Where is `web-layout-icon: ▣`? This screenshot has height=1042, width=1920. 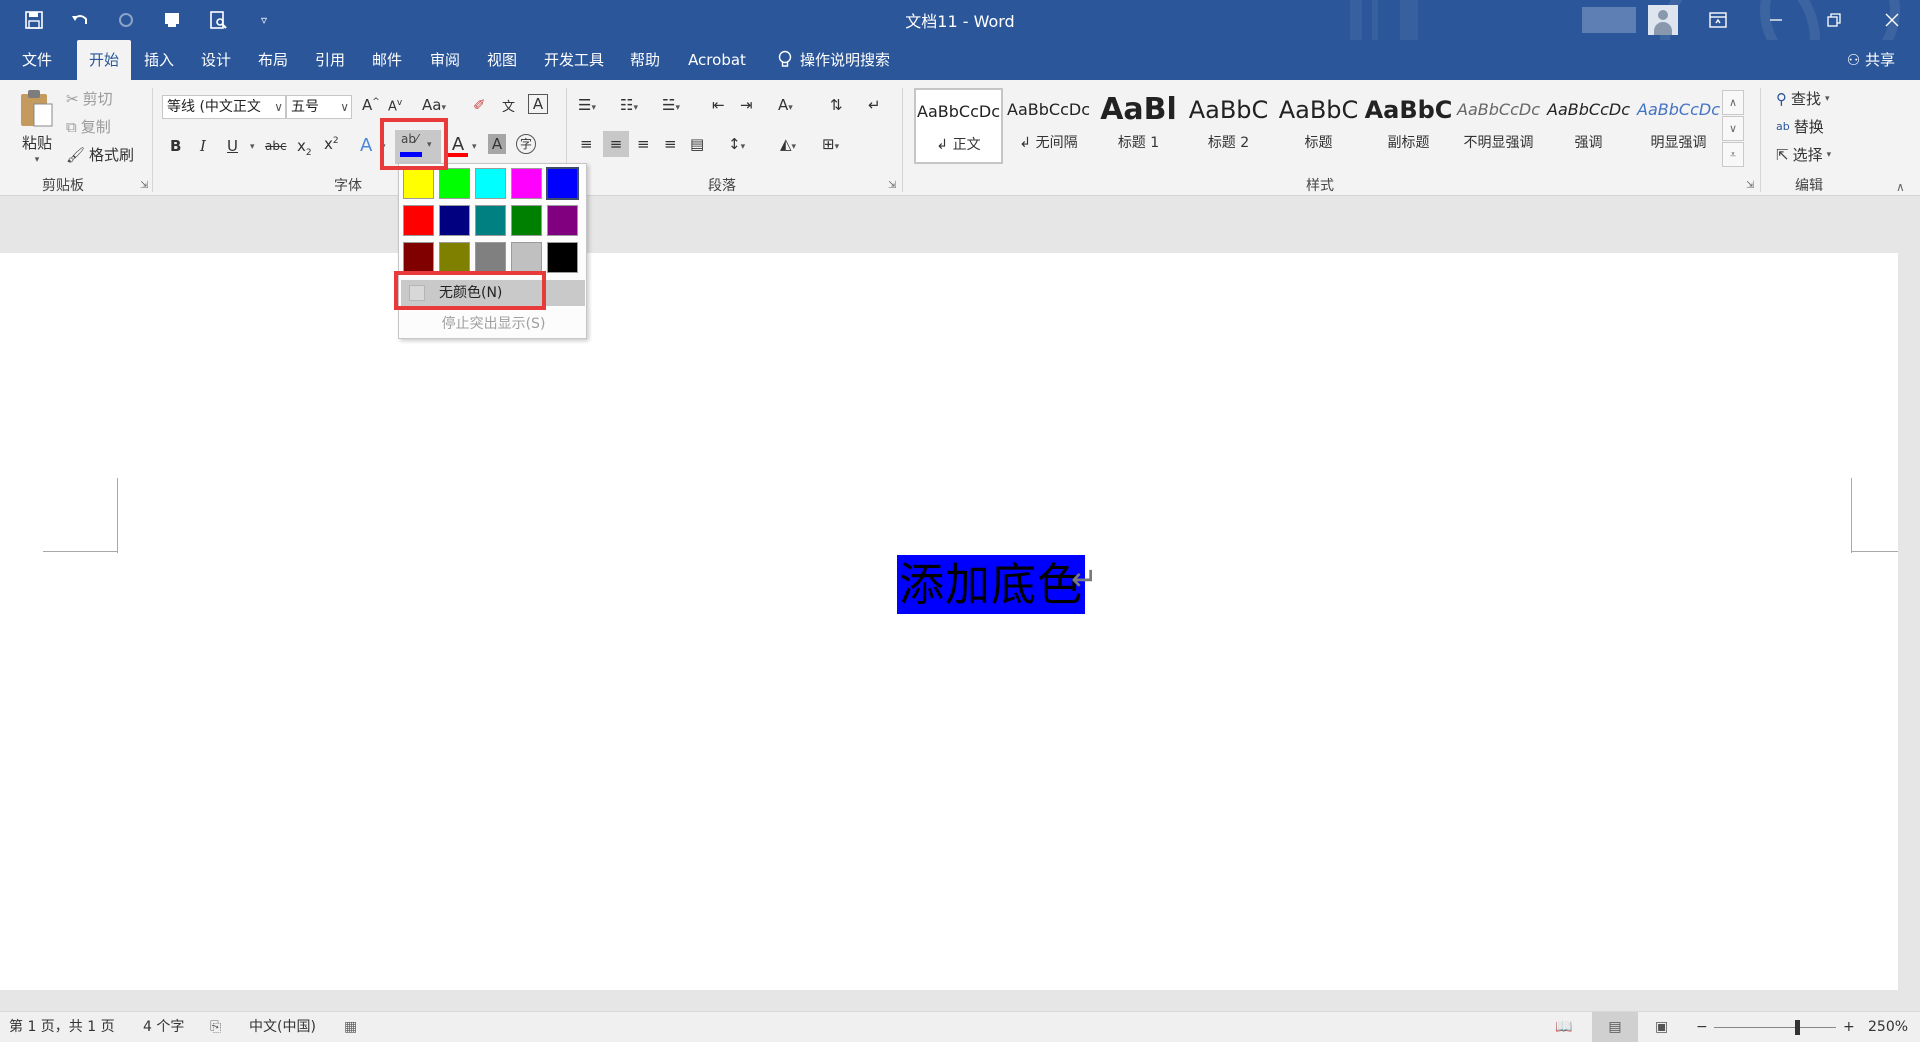 web-layout-icon: ▣ is located at coordinates (1661, 1027).